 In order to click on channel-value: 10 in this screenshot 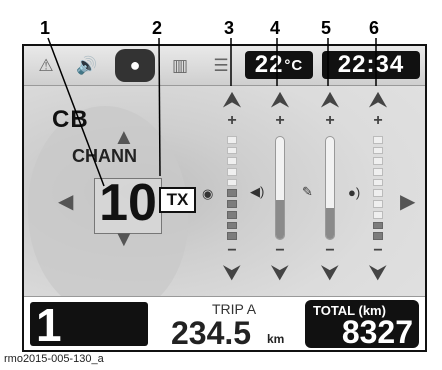, I will do `click(128, 203)`.